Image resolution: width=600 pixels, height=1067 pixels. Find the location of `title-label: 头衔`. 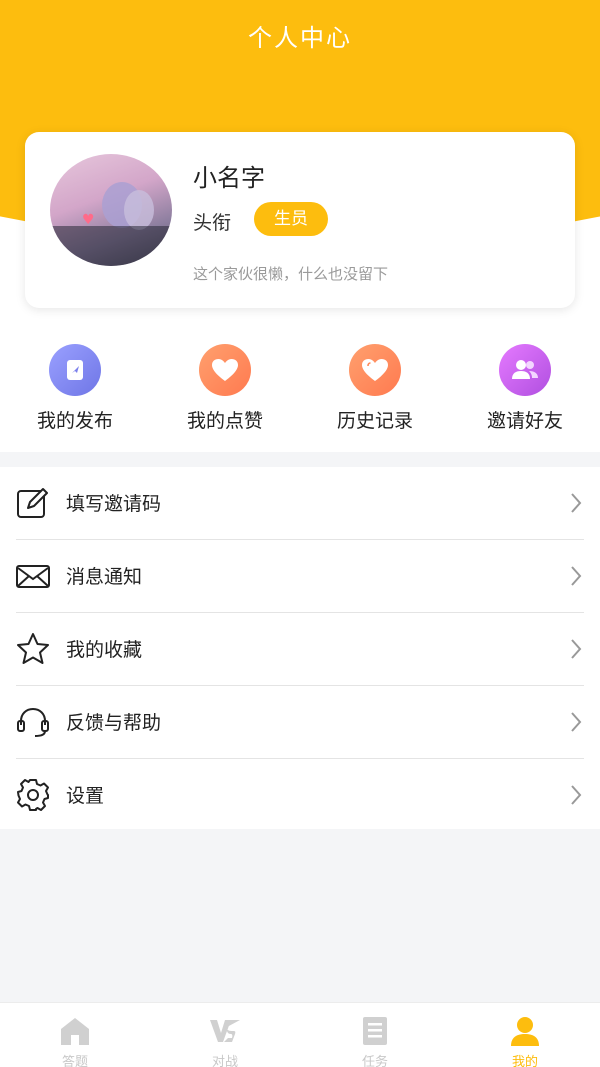

title-label: 头衔 is located at coordinates (212, 223).